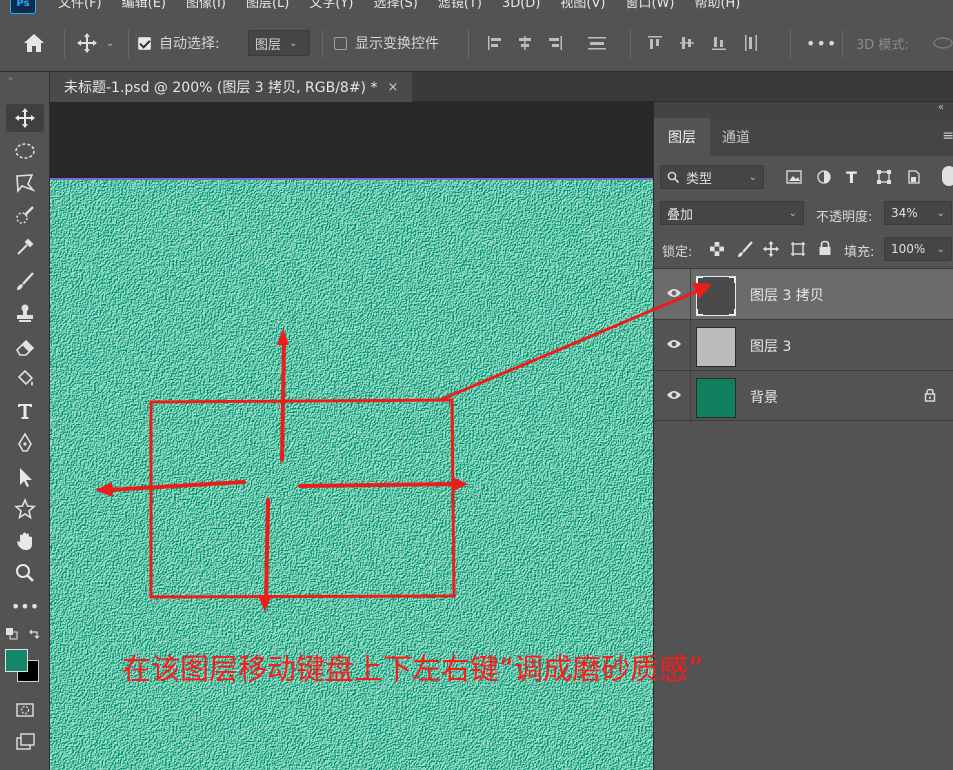 Image resolution: width=953 pixels, height=770 pixels. What do you see at coordinates (265, 603) in the screenshot?
I see `annotation-arrowhead-down` at bounding box center [265, 603].